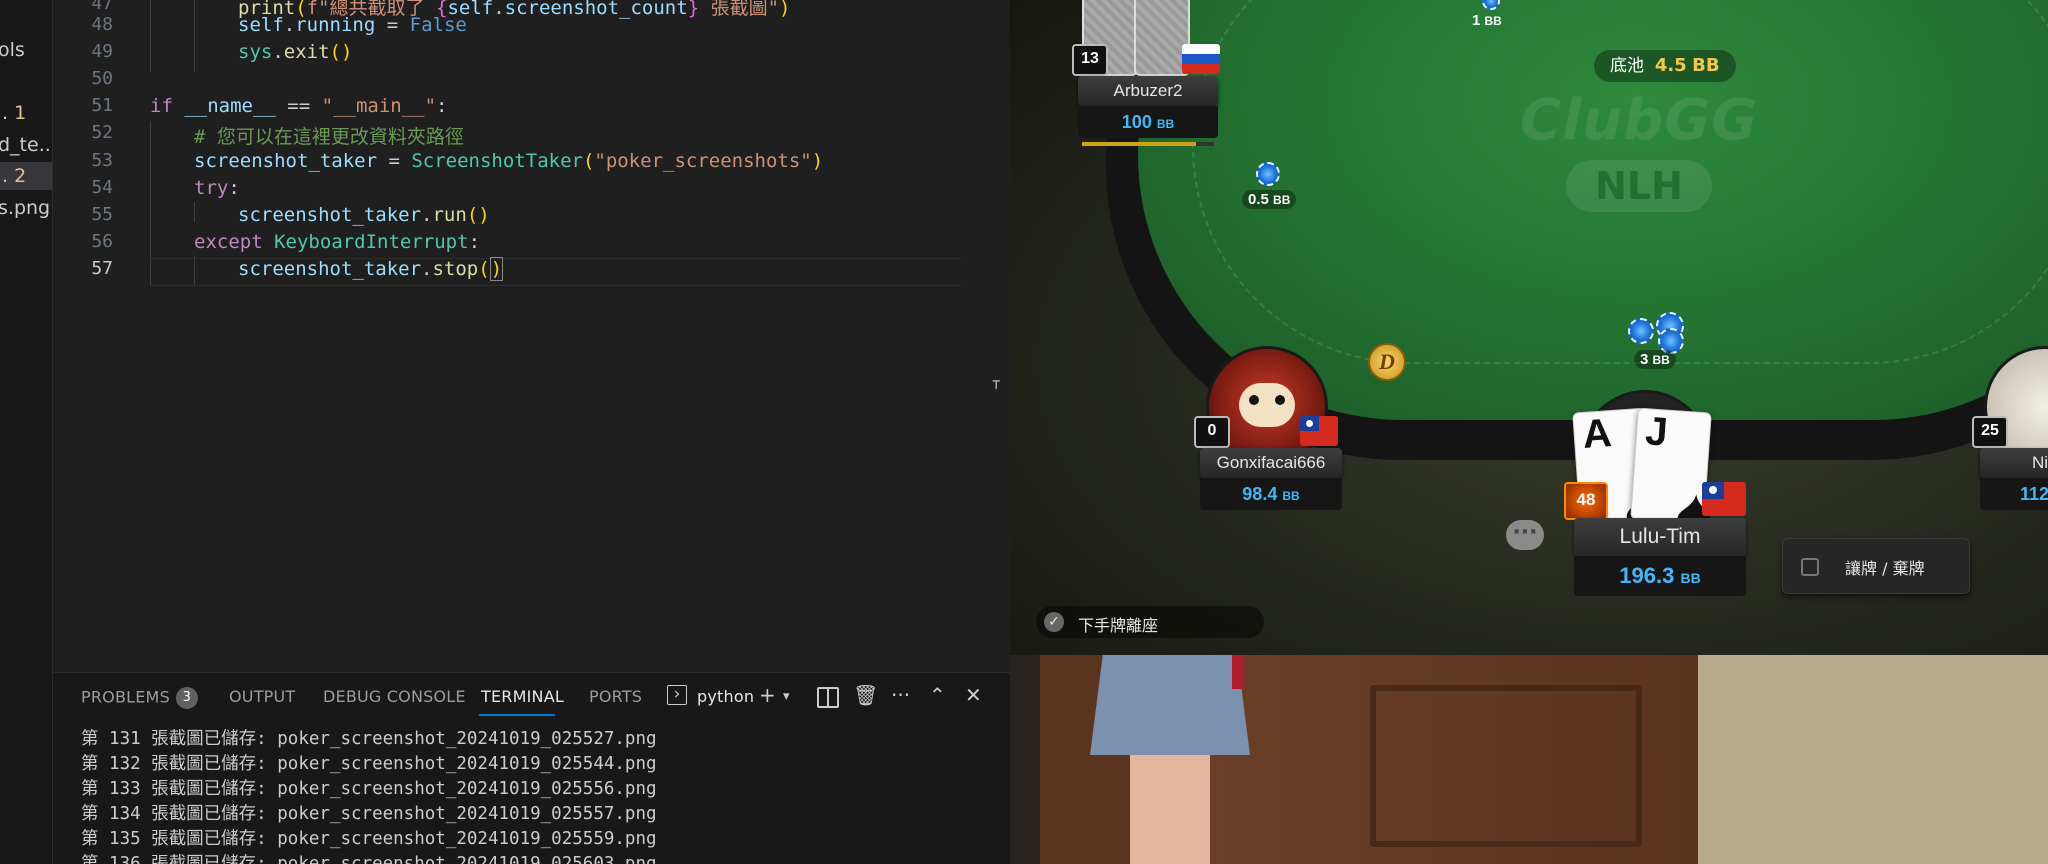 This screenshot has width=2048, height=864. What do you see at coordinates (1387, 362) in the screenshot?
I see `dealer-button: D` at bounding box center [1387, 362].